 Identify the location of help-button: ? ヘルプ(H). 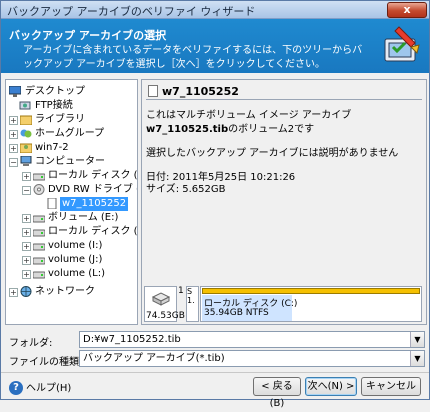
(40, 387).